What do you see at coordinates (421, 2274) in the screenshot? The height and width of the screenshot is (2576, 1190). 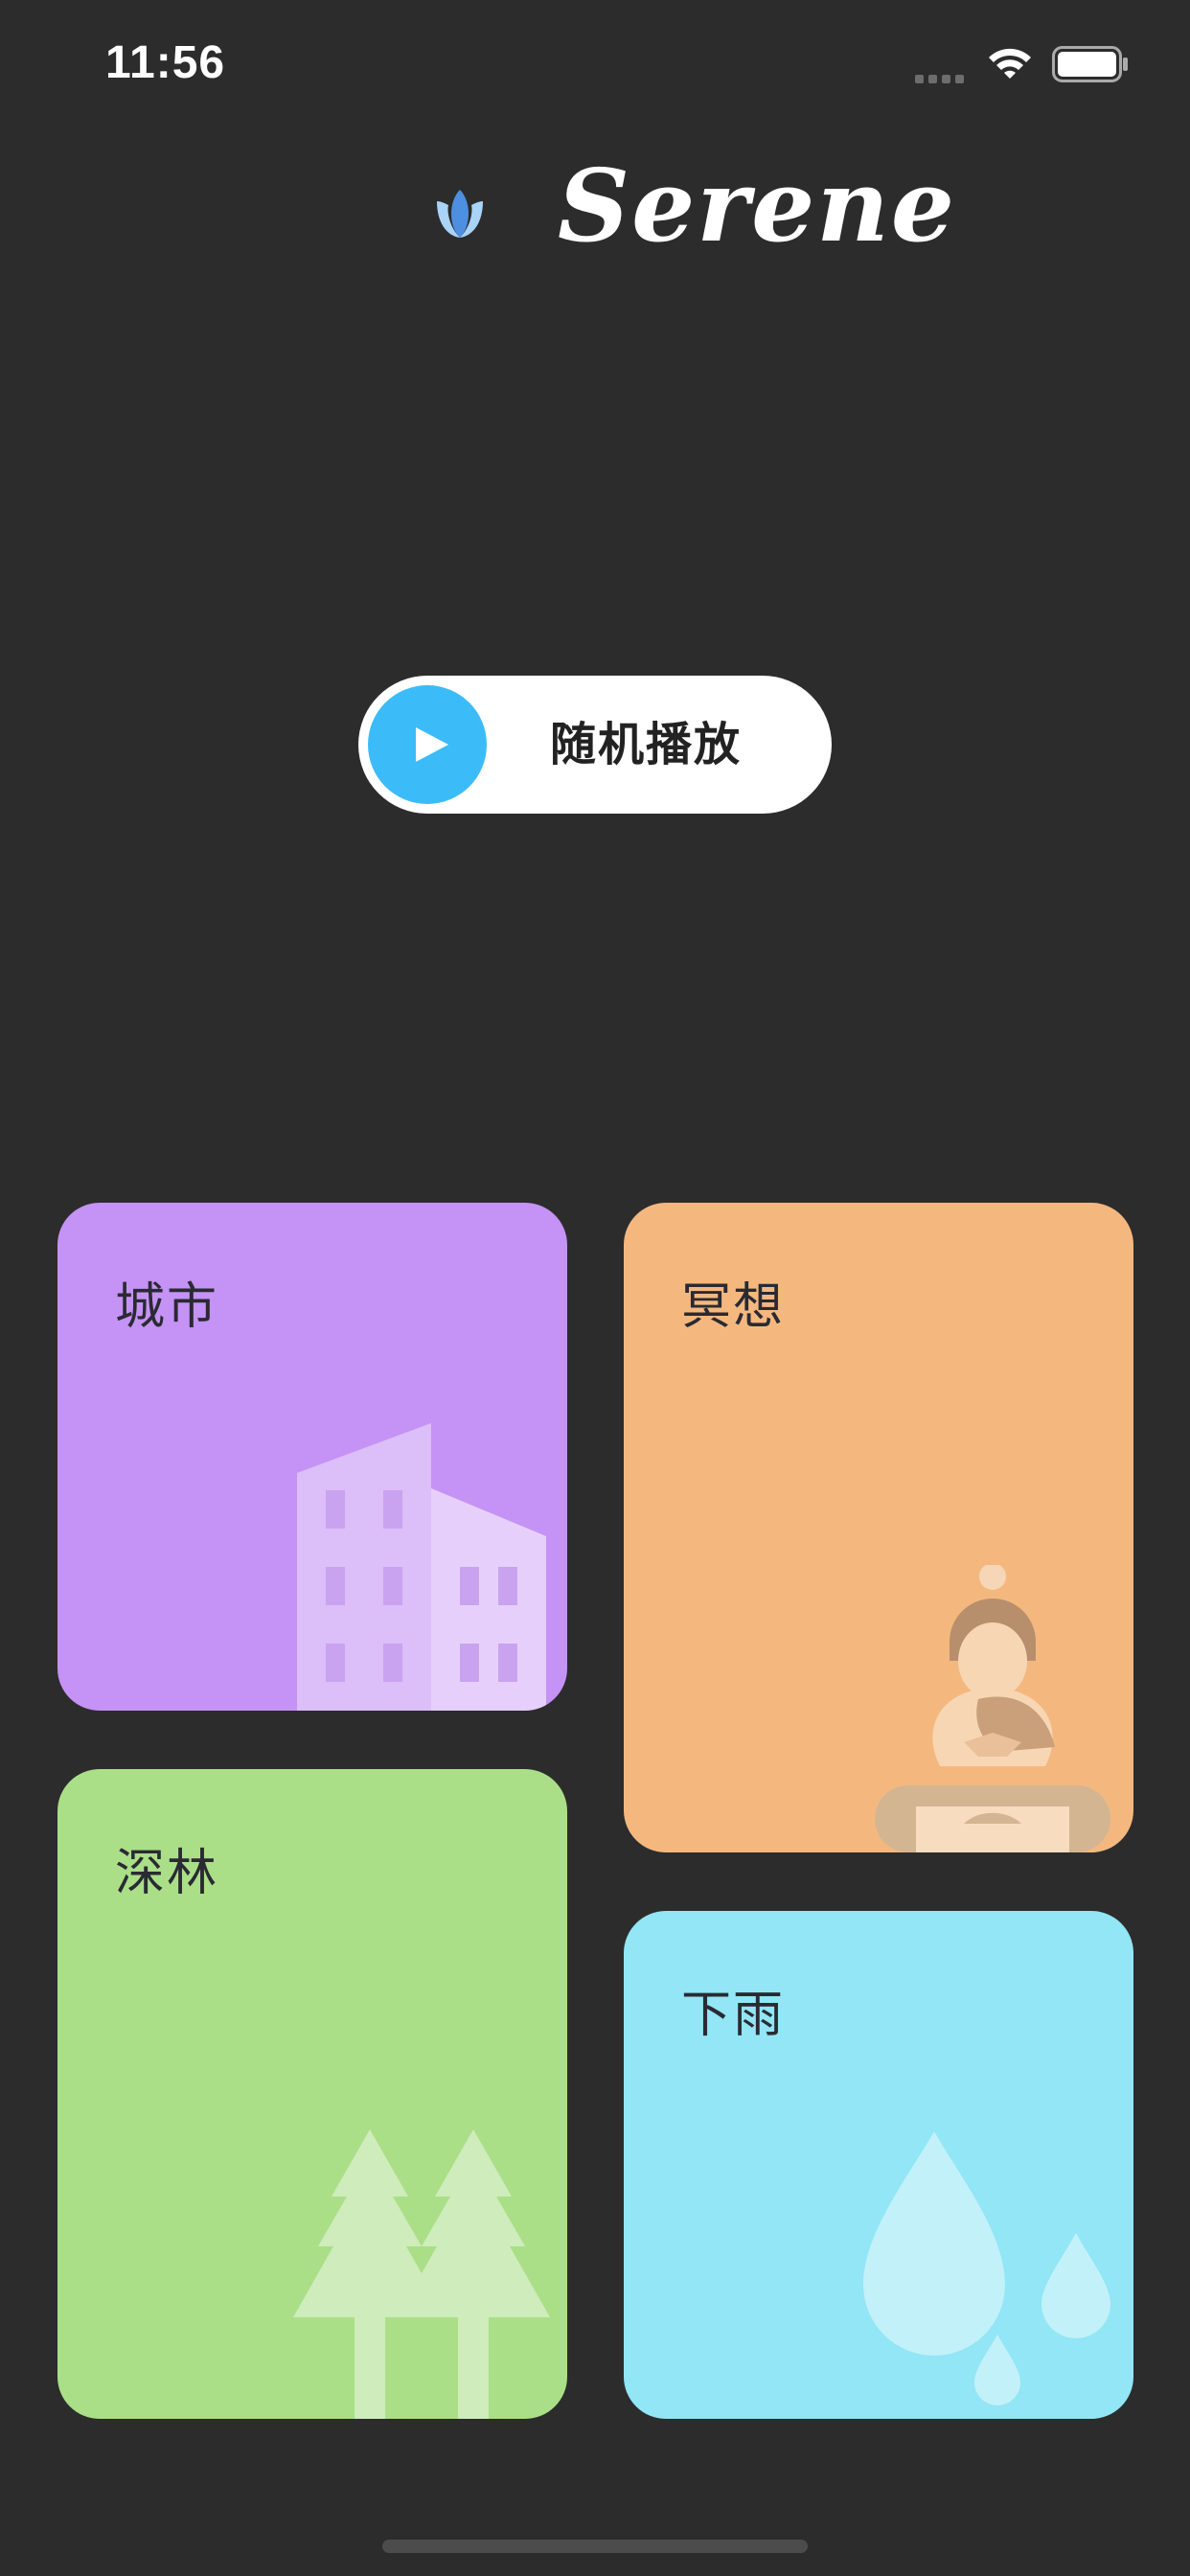 I see `trees-icon` at bounding box center [421, 2274].